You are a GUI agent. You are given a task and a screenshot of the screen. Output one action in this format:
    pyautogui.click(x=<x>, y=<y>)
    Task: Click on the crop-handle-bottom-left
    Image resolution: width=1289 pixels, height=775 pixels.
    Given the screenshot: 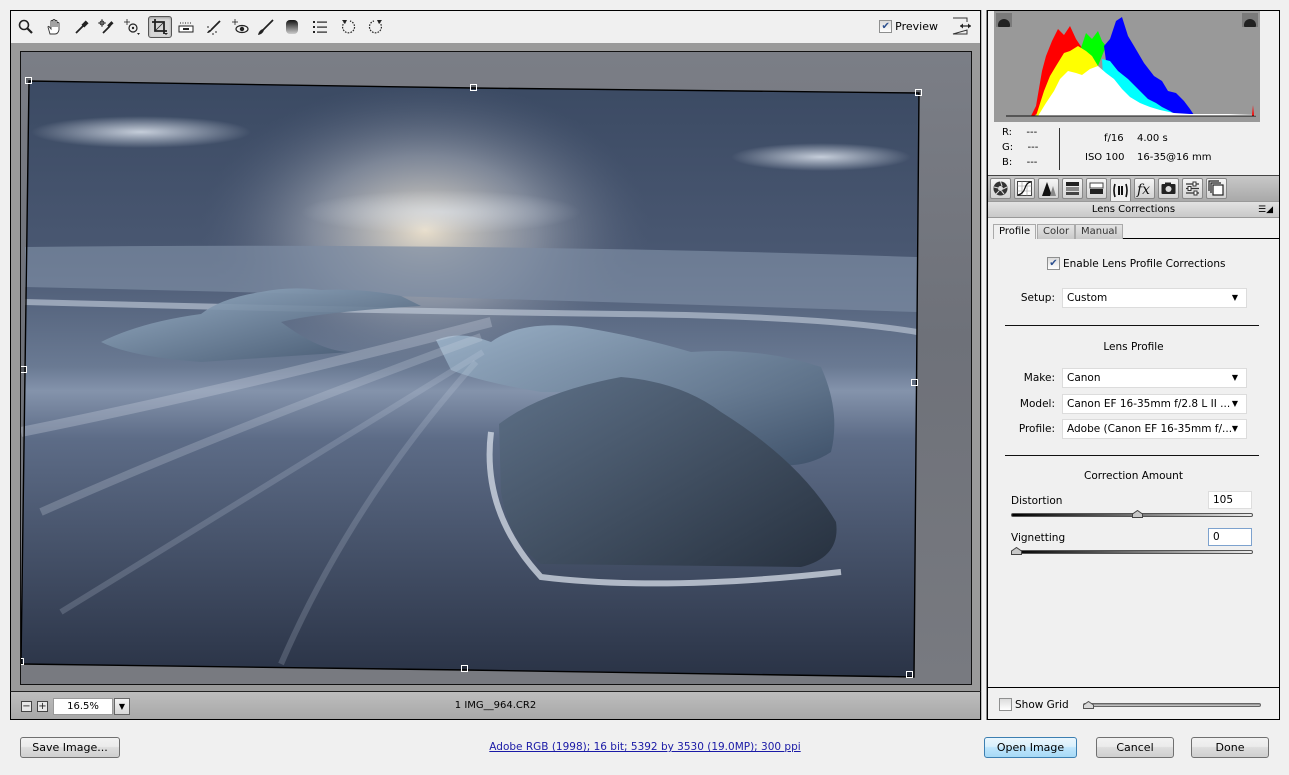 What is the action you would take?
    pyautogui.click(x=22, y=661)
    